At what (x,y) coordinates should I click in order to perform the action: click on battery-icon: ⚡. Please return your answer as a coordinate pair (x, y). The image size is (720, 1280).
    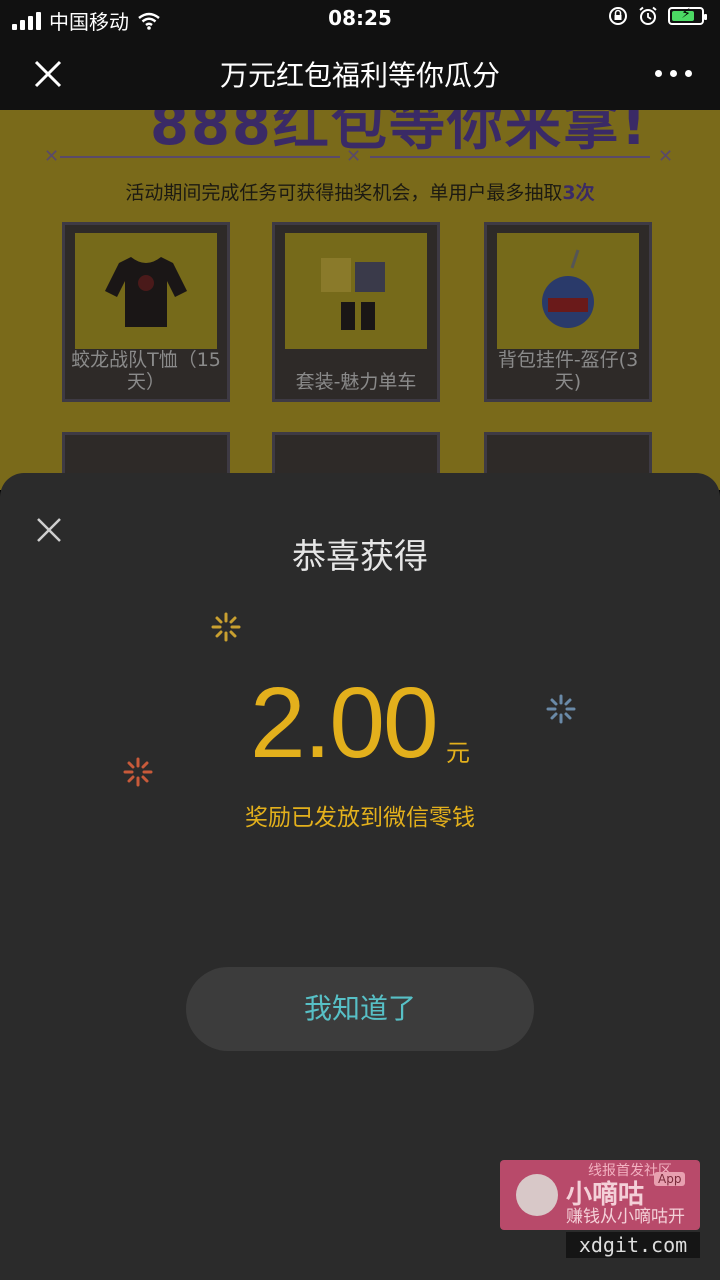
    Looking at the image, I should click on (687, 15).